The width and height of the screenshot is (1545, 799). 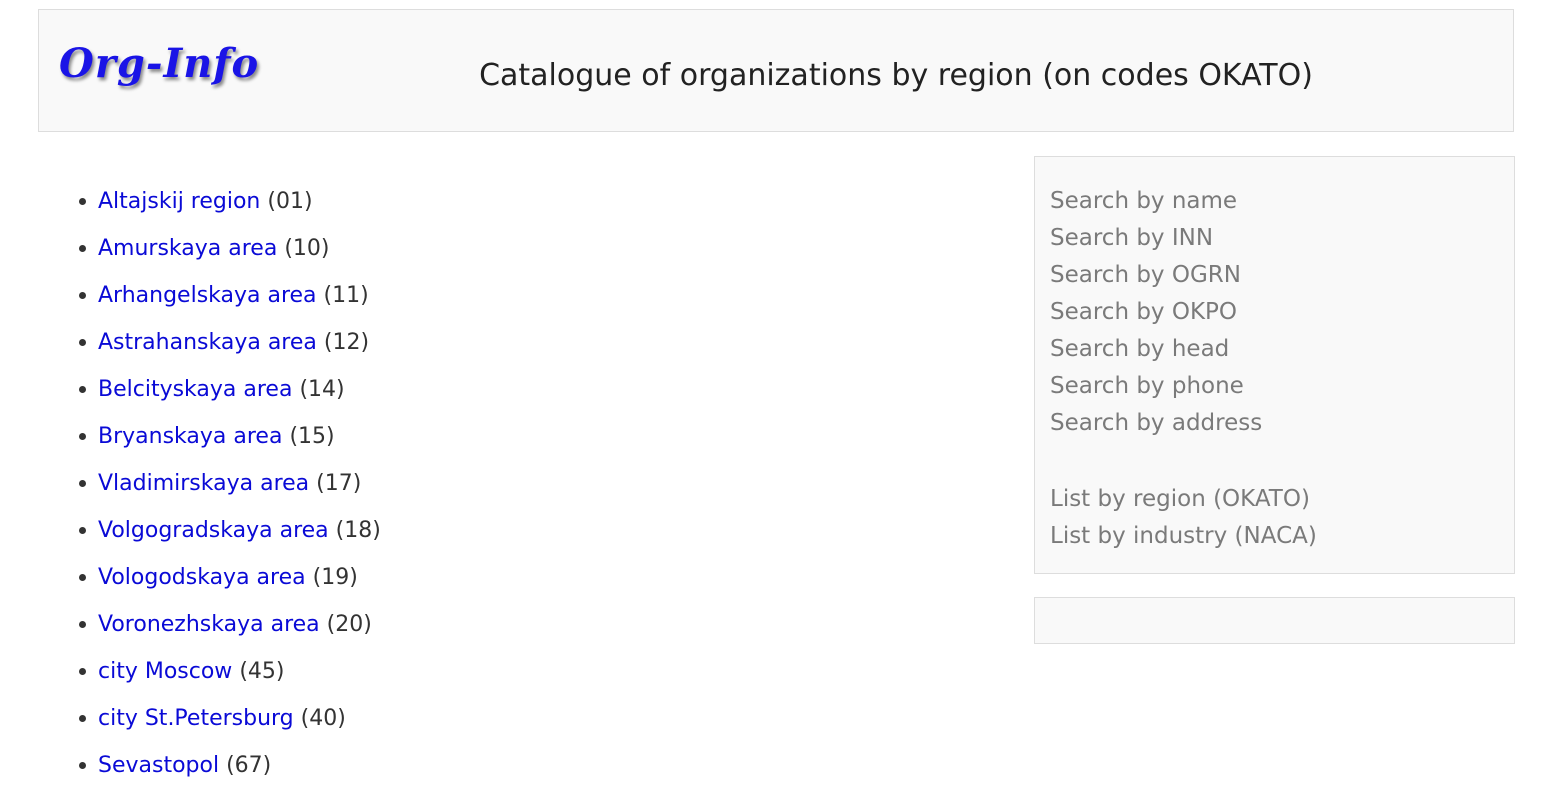 I want to click on region-link: Vologodskaya area, so click(x=202, y=577).